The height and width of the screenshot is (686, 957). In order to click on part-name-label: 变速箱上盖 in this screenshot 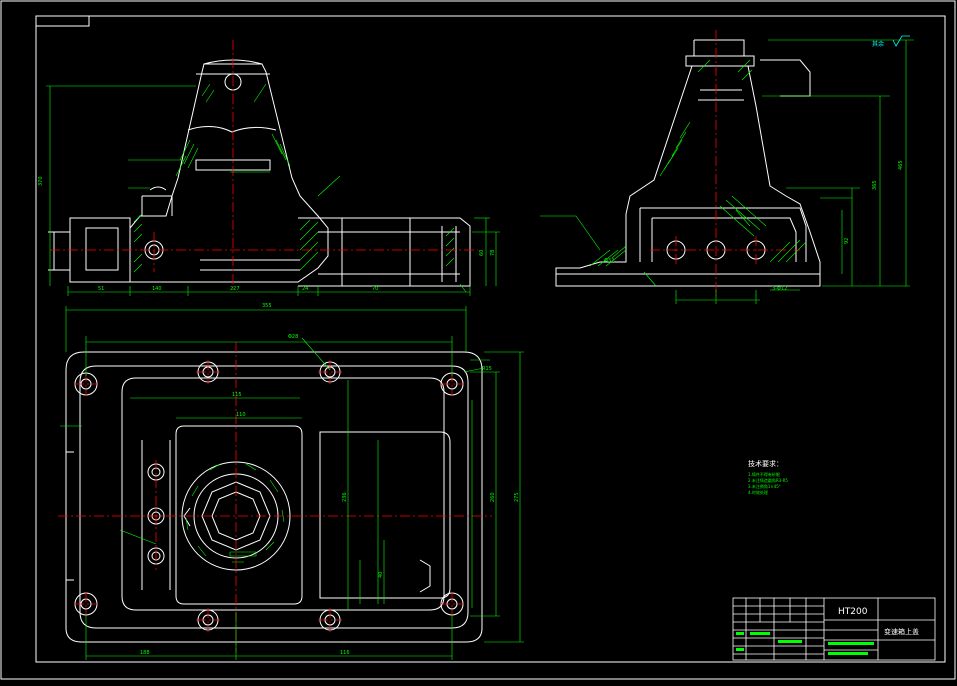, I will do `click(901, 631)`.